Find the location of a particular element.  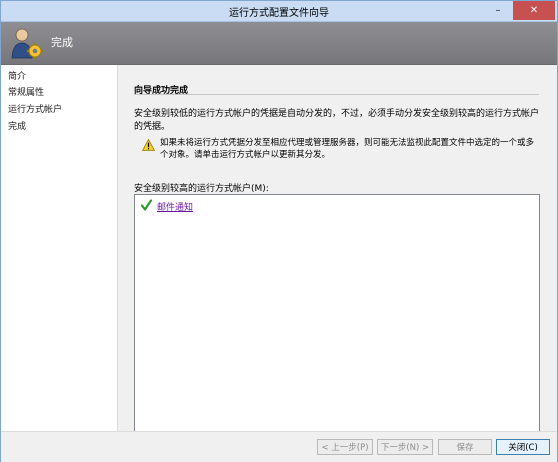

sidebar-item-general-properties: 常规属性 is located at coordinates (26, 91).